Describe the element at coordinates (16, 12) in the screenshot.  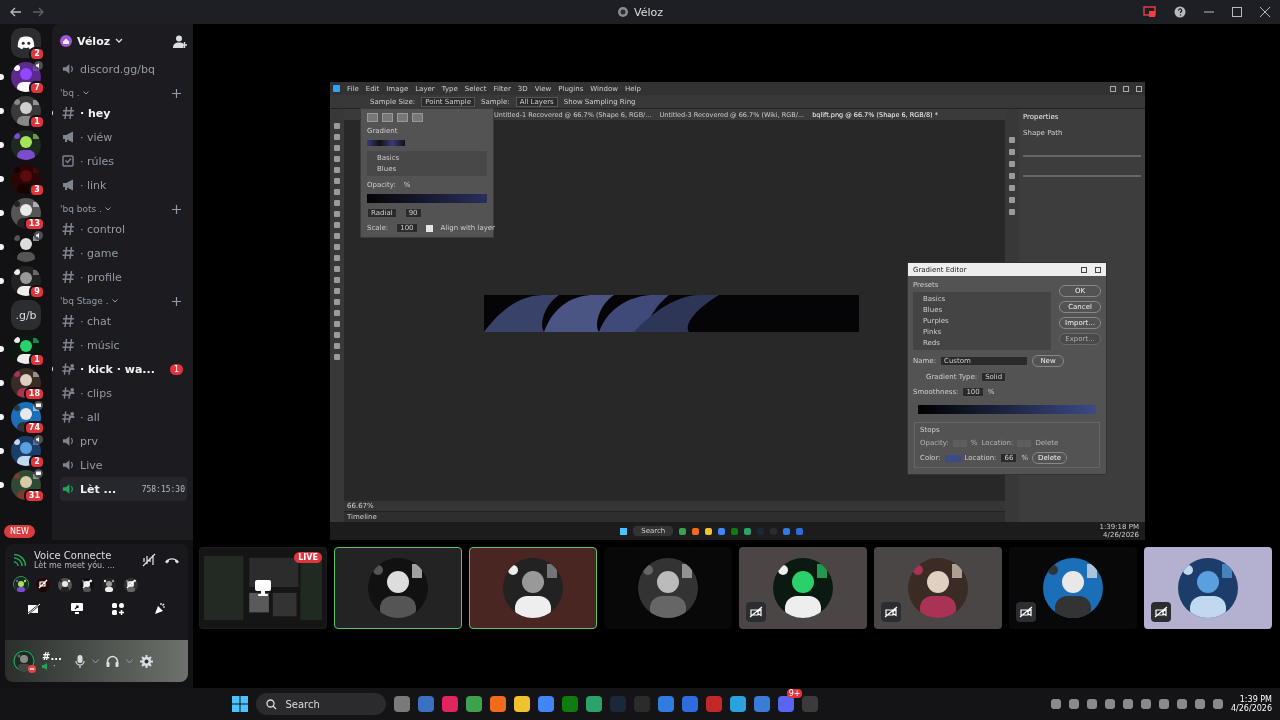
I see `back-arrow-icon` at that location.